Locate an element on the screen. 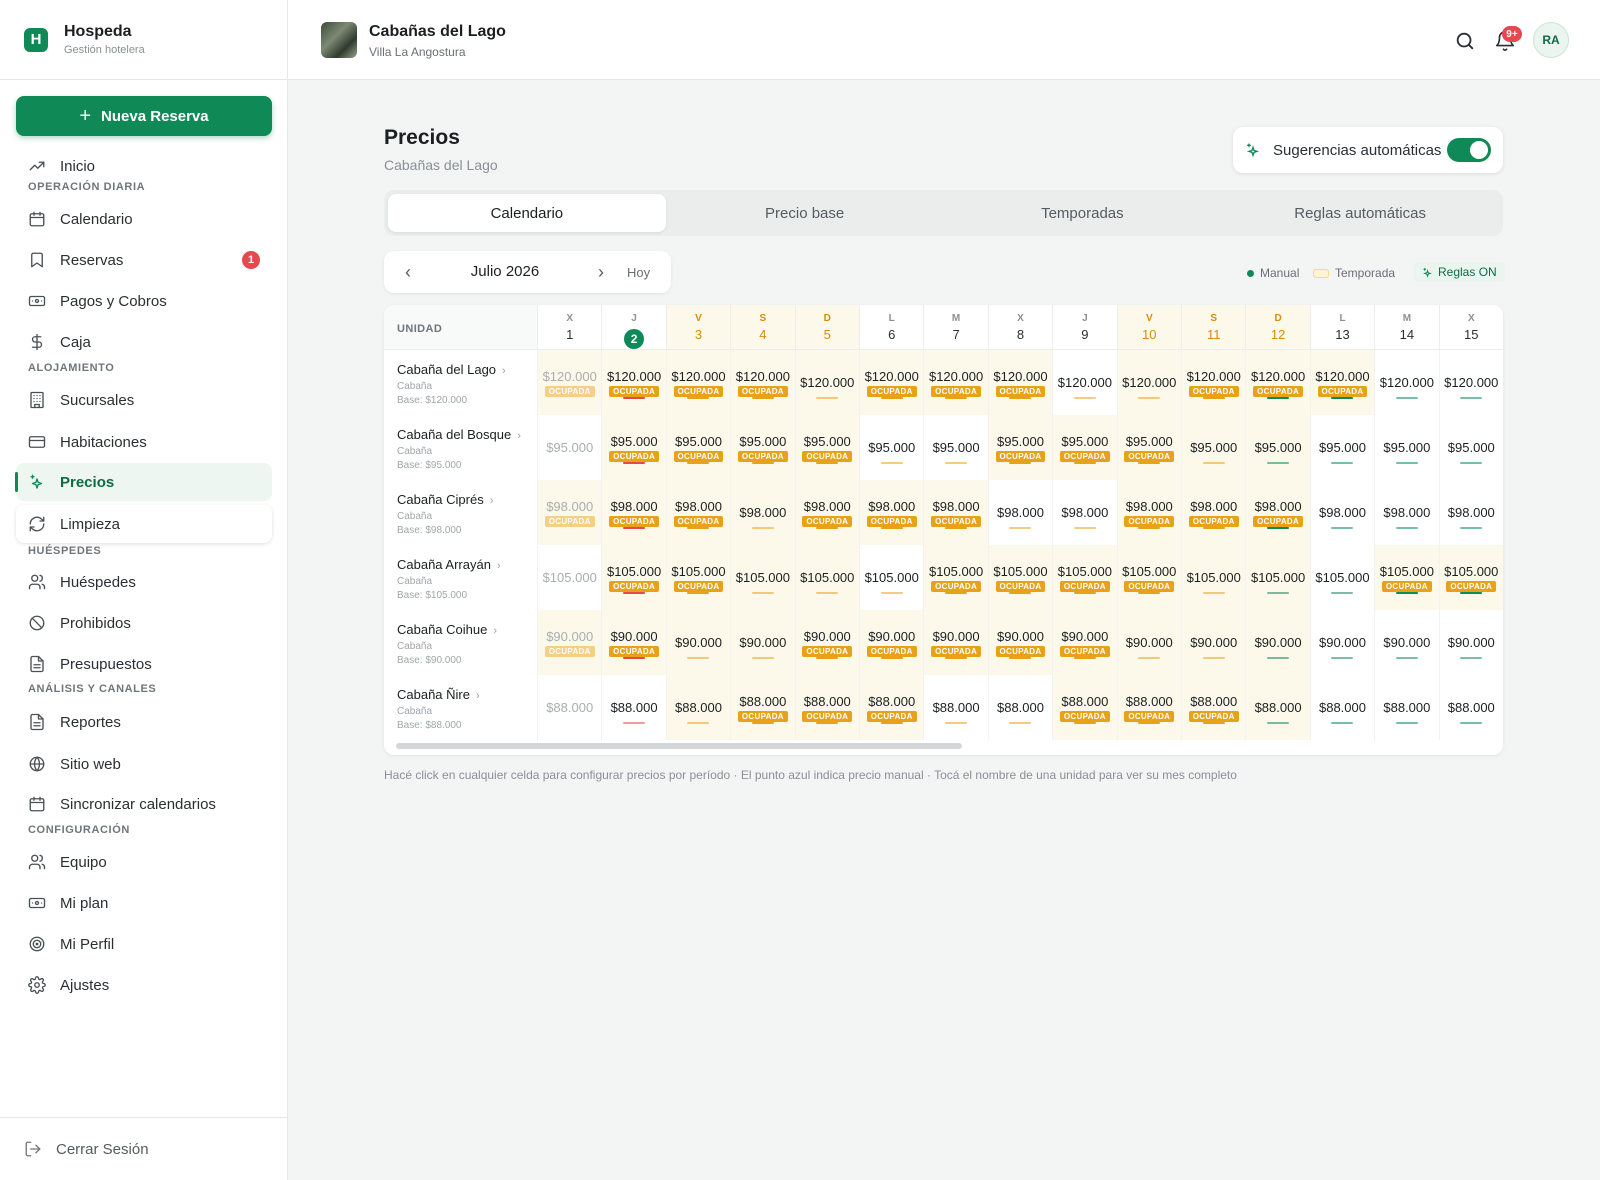 This screenshot has height=1180, width=1600. brand: H Hospeda Gestión hotelera is located at coordinates (143, 40).